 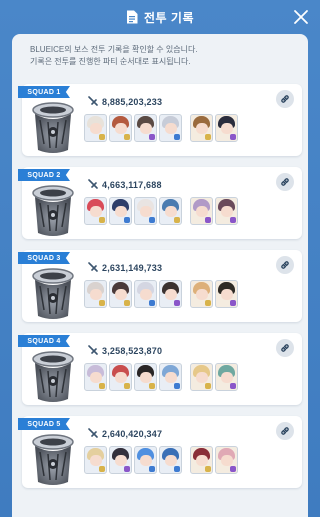 What do you see at coordinates (132, 185) in the screenshot?
I see `damage-score: 4,663,117,688` at bounding box center [132, 185].